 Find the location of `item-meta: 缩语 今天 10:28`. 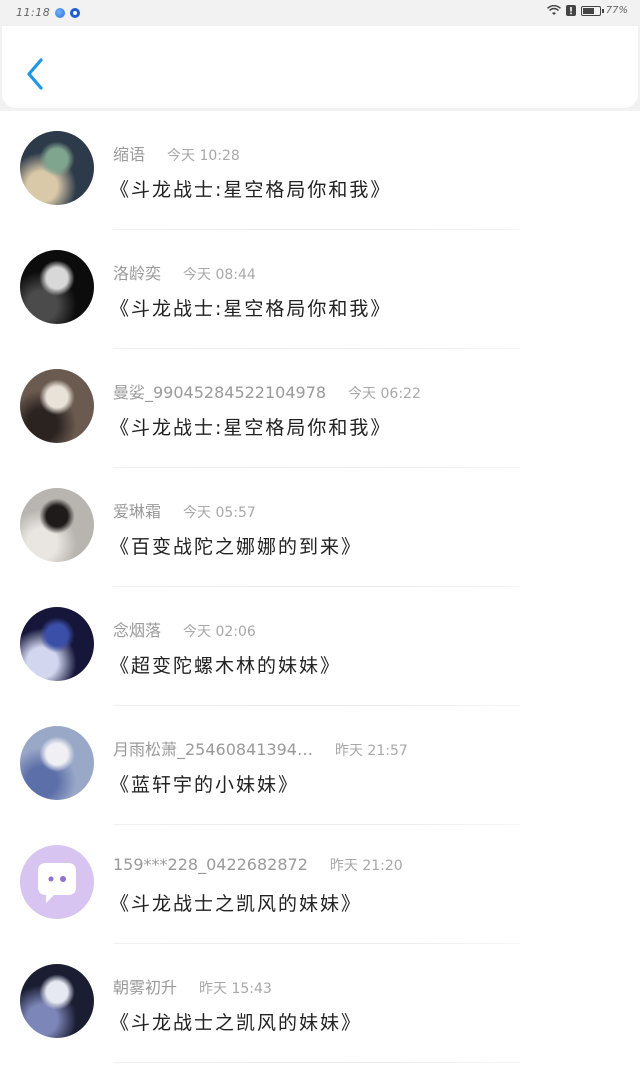

item-meta: 缩语 今天 10:28 is located at coordinates (176, 153).